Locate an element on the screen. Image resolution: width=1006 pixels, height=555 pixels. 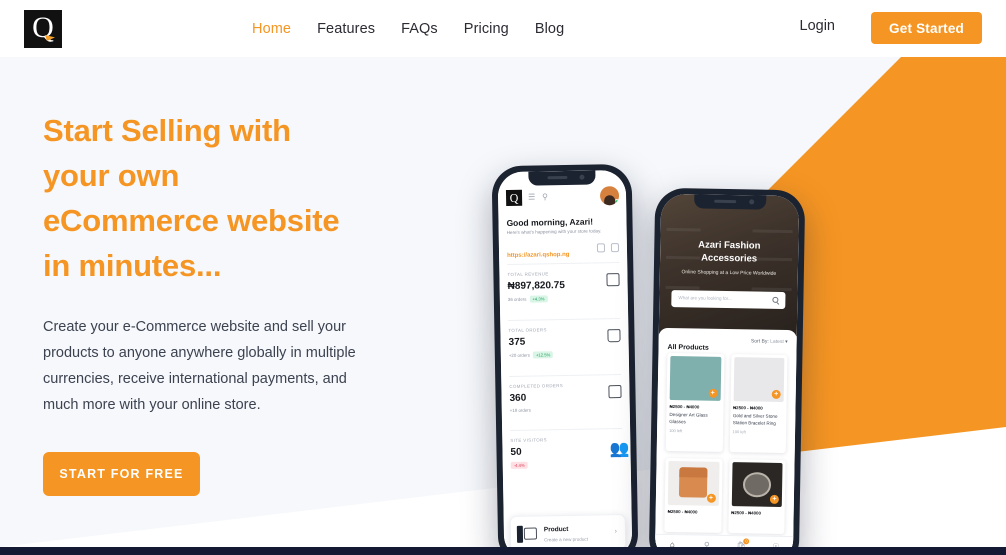
stat-meta: 36 orders +4.3% is located at coordinates (564, 298).